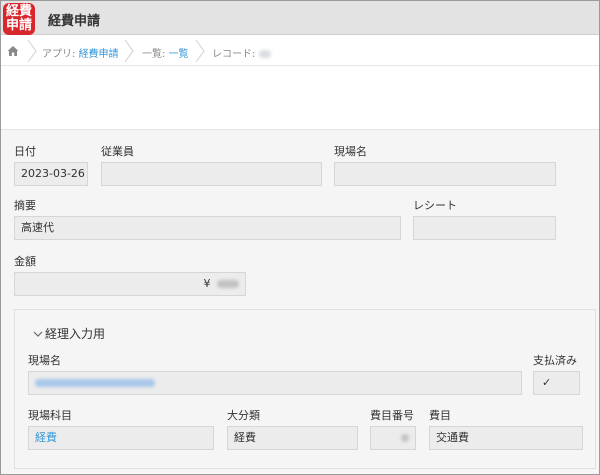 Image resolution: width=600 pixels, height=475 pixels. Describe the element at coordinates (155, 54) in the screenshot. I see `breadcrumb-list-prefix: 一覧:` at that location.